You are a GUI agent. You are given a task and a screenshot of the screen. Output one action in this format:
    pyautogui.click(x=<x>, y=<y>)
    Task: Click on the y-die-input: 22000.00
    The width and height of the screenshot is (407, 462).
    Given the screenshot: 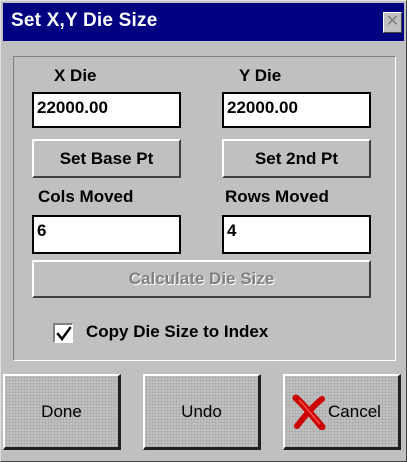 What is the action you would take?
    pyautogui.click(x=296, y=110)
    